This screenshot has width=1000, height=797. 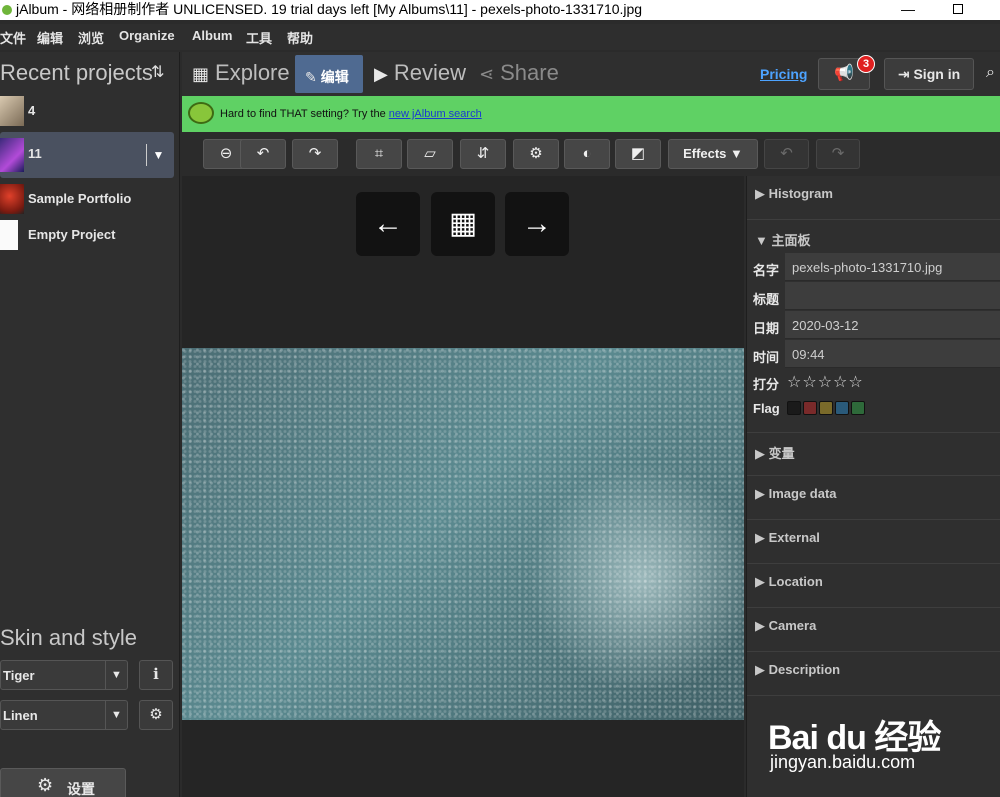 I want to click on rotate-left-icon: ↶, so click(x=263, y=153).